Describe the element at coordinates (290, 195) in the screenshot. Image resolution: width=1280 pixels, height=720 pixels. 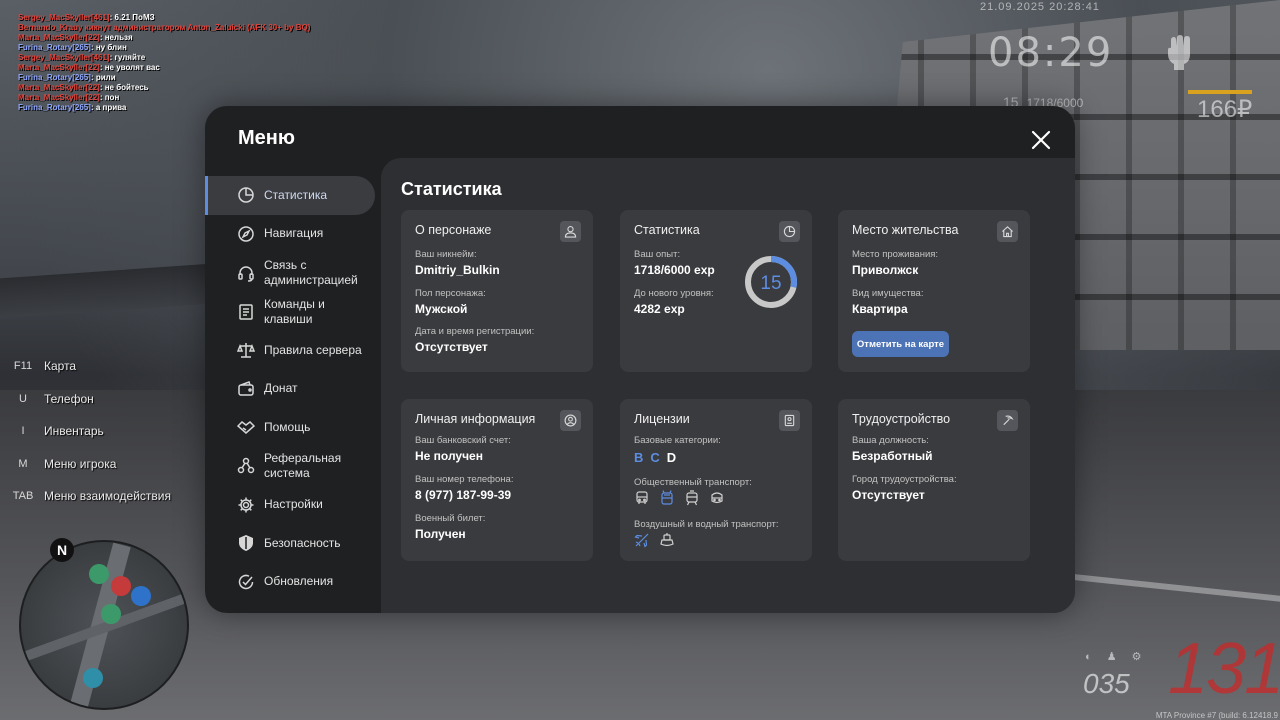
I see `sidebar-item-stats: Статистика` at that location.